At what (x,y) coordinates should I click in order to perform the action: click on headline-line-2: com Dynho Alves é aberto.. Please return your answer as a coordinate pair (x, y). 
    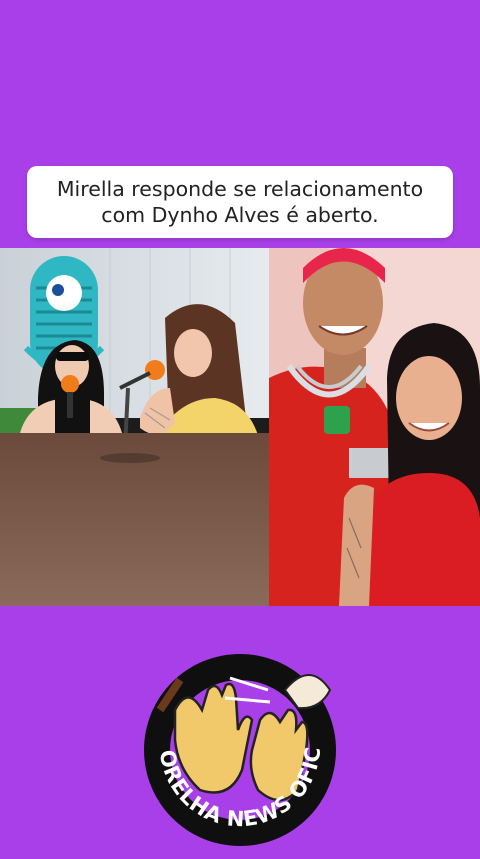
    Looking at the image, I should click on (240, 215).